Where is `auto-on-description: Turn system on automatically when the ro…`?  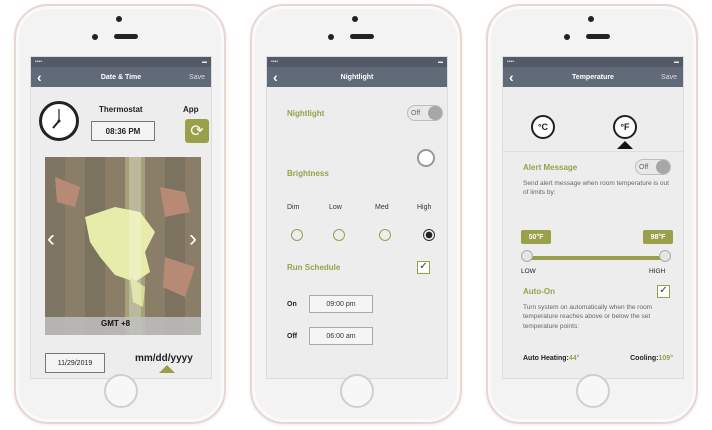
auto-on-description: Turn system on automatically when the ro… is located at coordinates (588, 317).